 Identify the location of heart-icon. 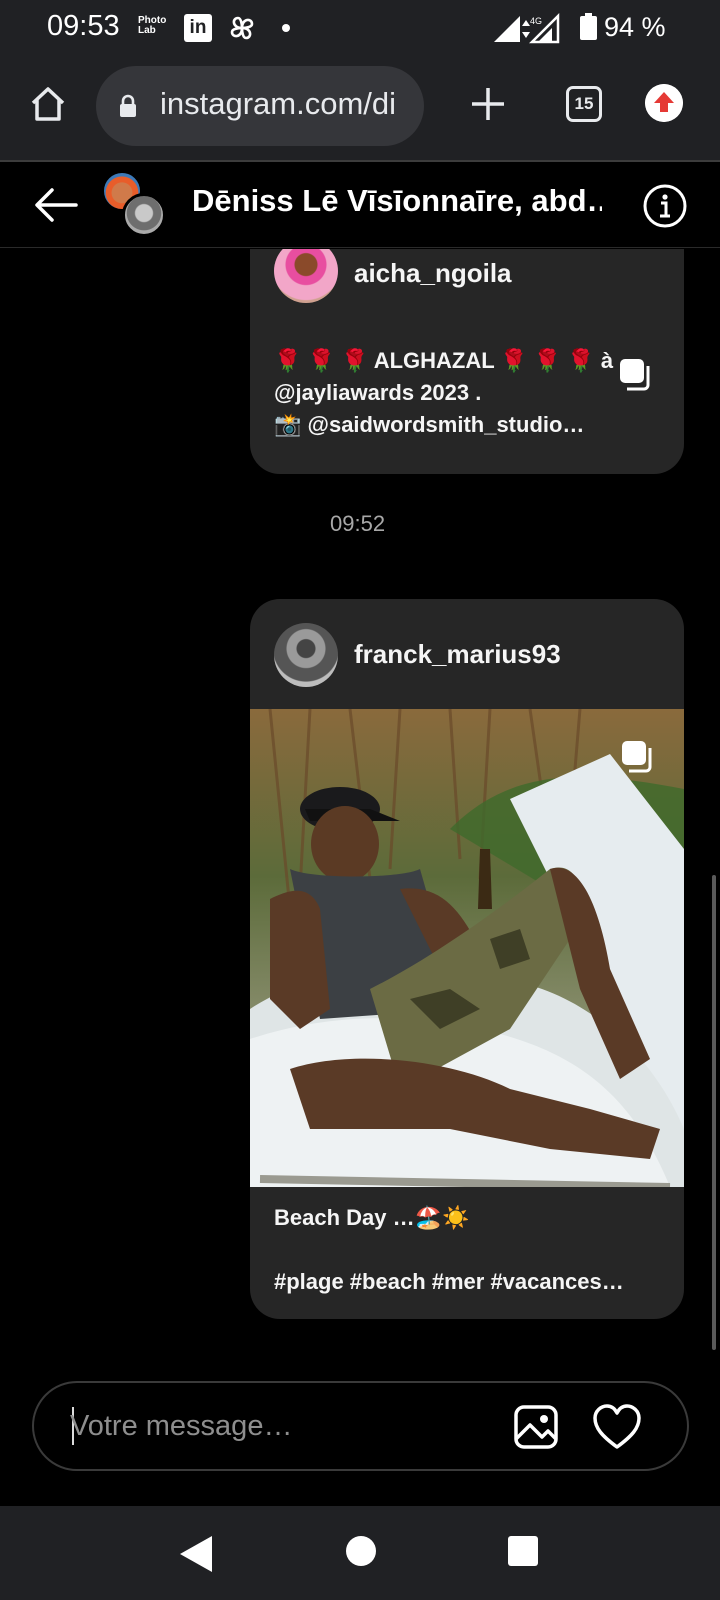
(617, 1427).